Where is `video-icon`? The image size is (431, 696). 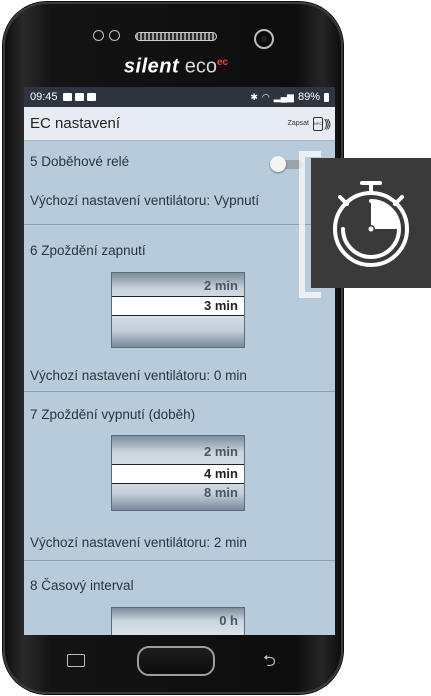 video-icon is located at coordinates (91, 97).